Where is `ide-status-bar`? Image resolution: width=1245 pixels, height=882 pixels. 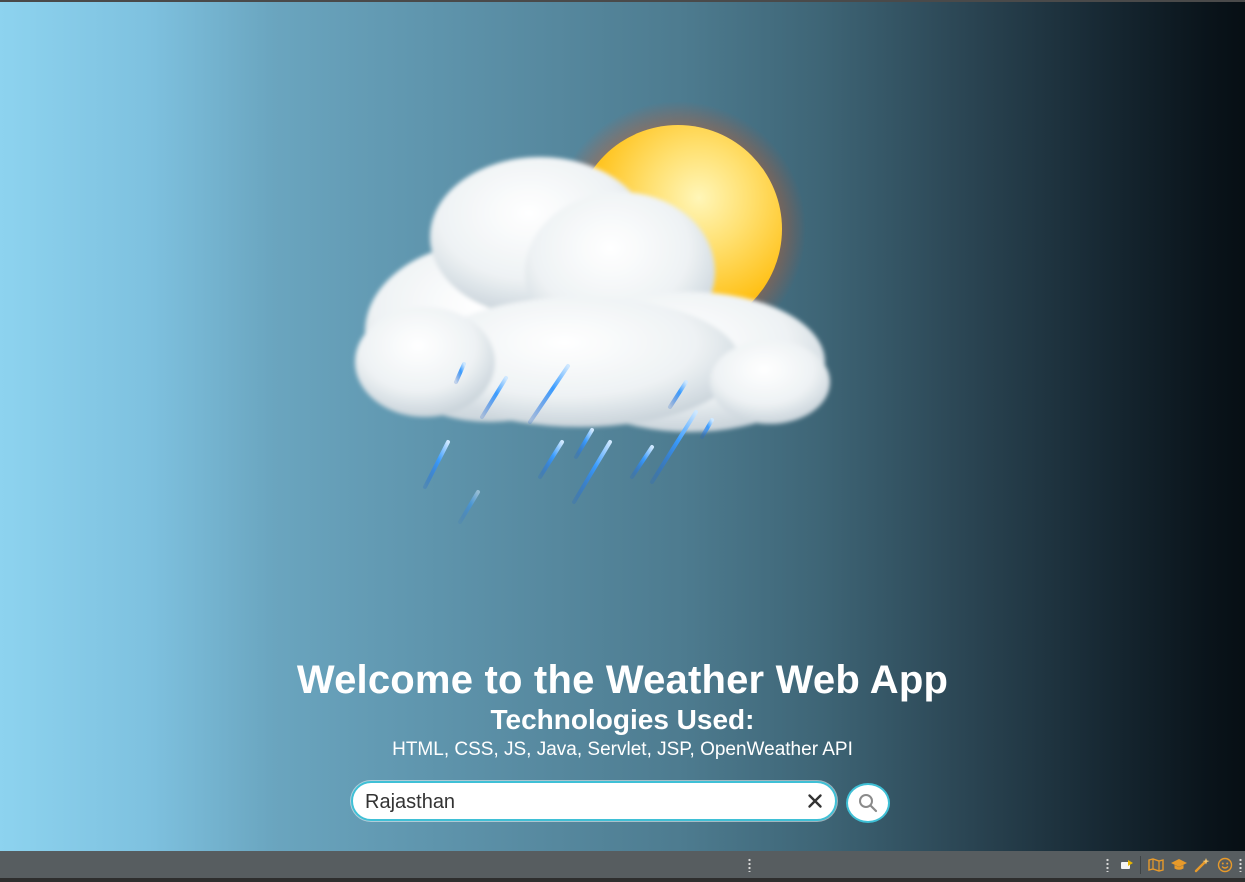 ide-status-bar is located at coordinates (622, 864).